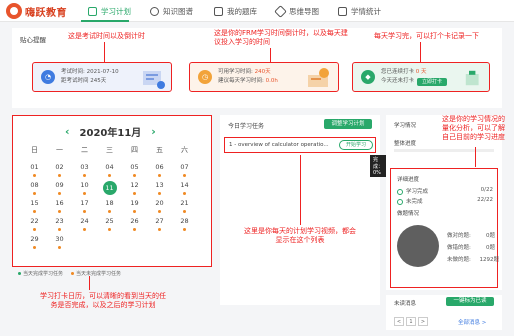 This screenshot has height=336, width=514. I want to click on practice-row: 做对的题: 0题, so click(471, 235).